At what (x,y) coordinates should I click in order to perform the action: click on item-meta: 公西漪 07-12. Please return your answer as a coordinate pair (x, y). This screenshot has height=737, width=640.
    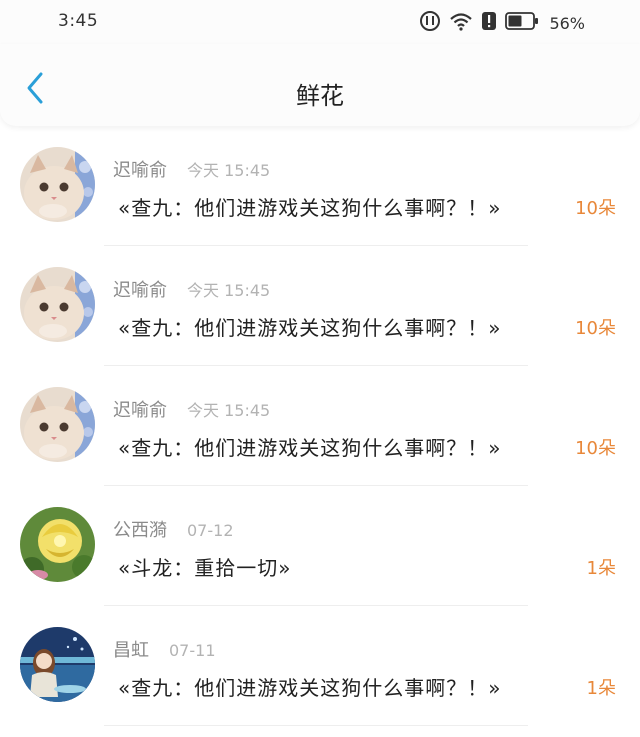
    Looking at the image, I should click on (173, 529).